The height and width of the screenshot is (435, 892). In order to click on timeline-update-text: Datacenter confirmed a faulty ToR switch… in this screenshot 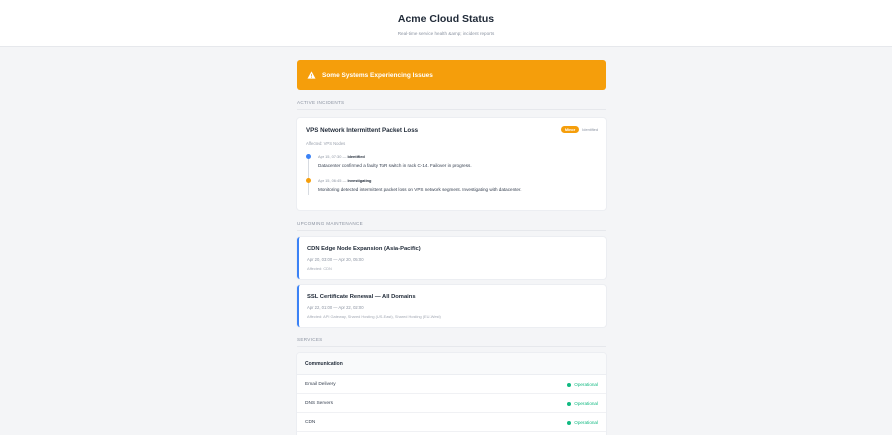, I will do `click(395, 165)`.